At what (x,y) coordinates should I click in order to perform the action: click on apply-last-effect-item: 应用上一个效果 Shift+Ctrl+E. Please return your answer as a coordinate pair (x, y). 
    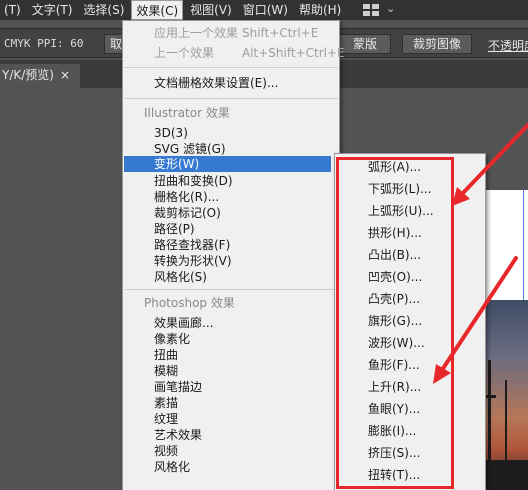
    Looking at the image, I should click on (231, 33).